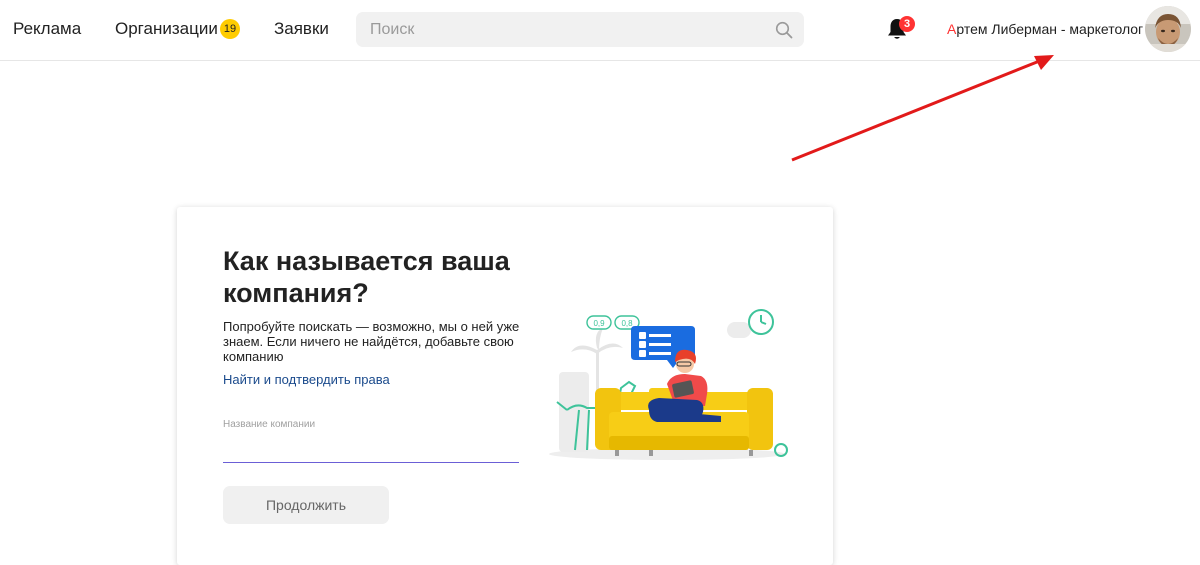 The width and height of the screenshot is (1200, 565). What do you see at coordinates (1050, 29) in the screenshot?
I see `user-name-rest: ртем Либерман - маркетолог` at bounding box center [1050, 29].